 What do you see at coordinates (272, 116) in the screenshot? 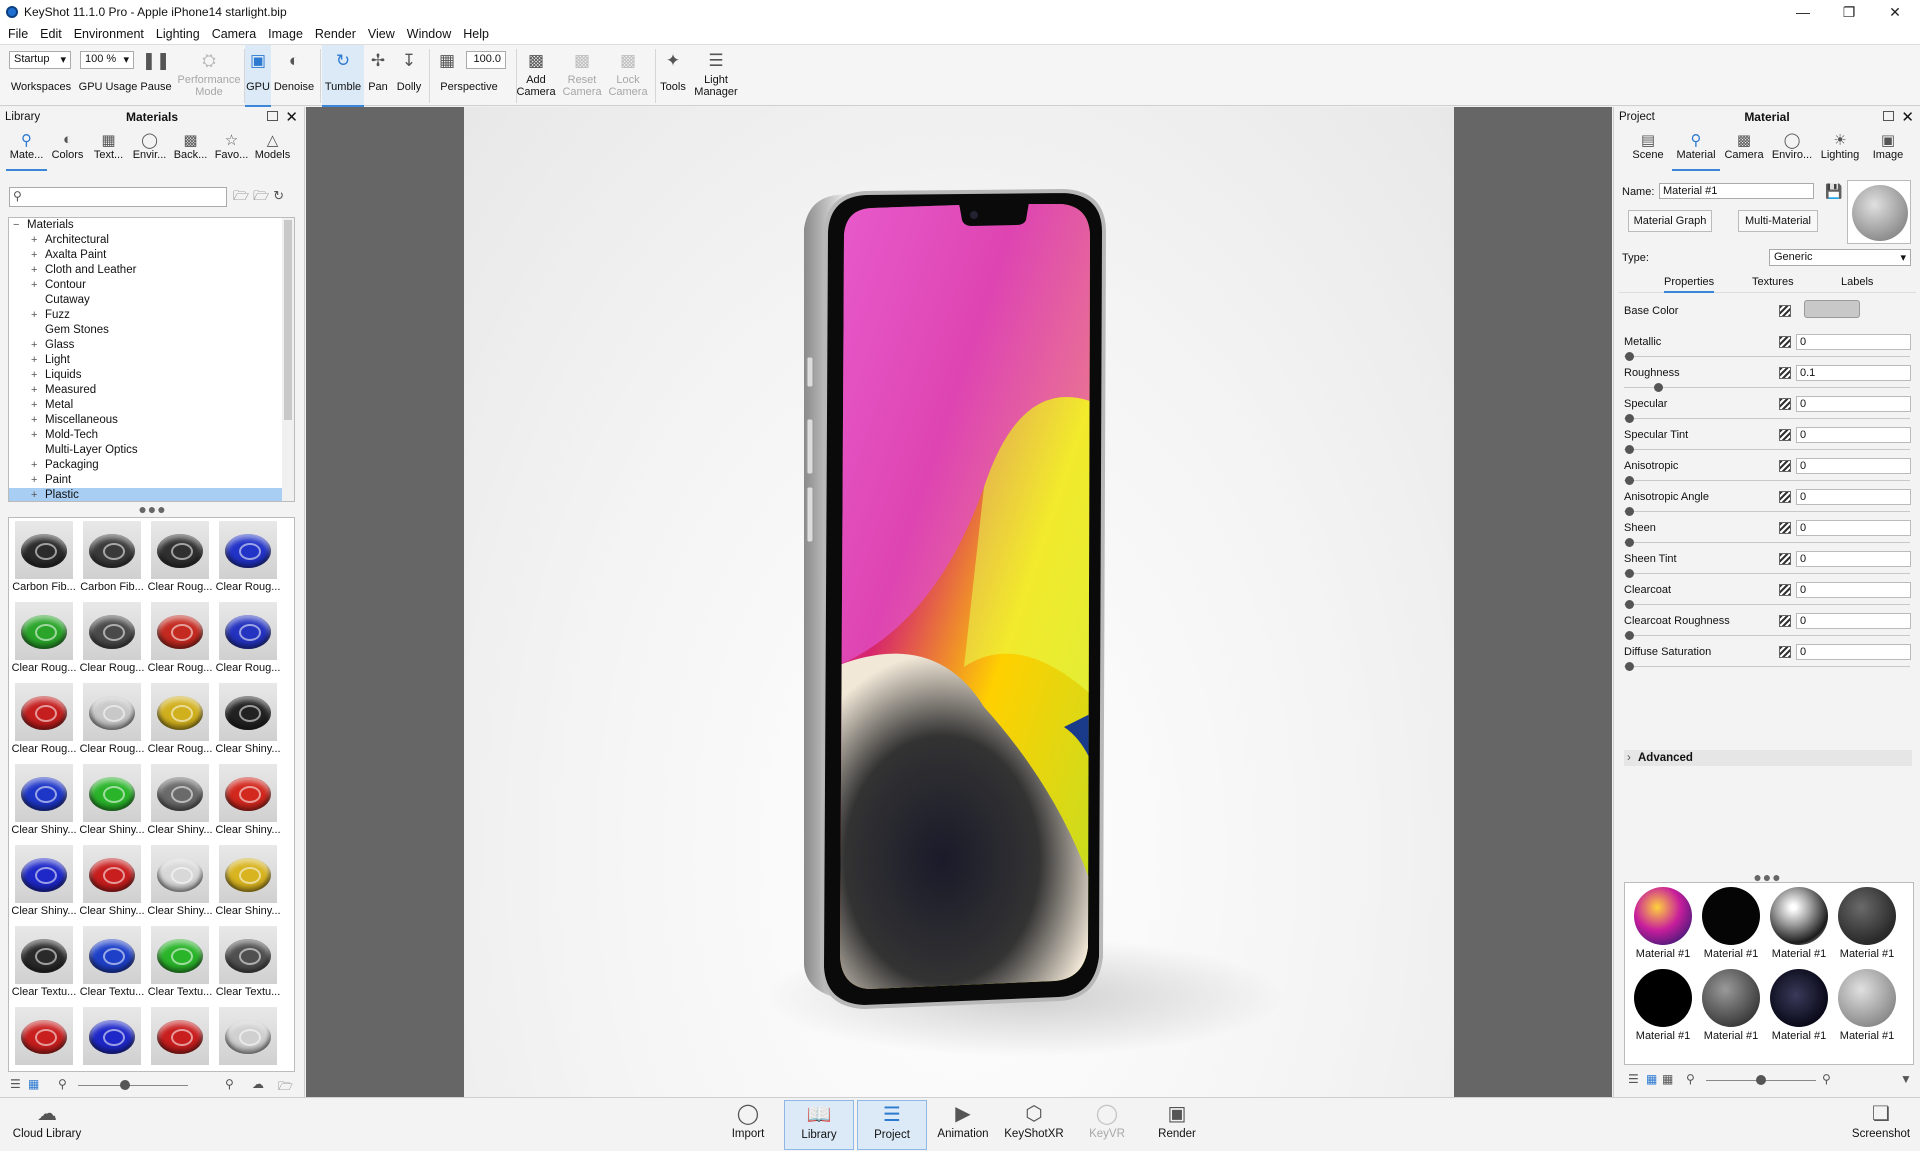
I see `undock-icon` at bounding box center [272, 116].